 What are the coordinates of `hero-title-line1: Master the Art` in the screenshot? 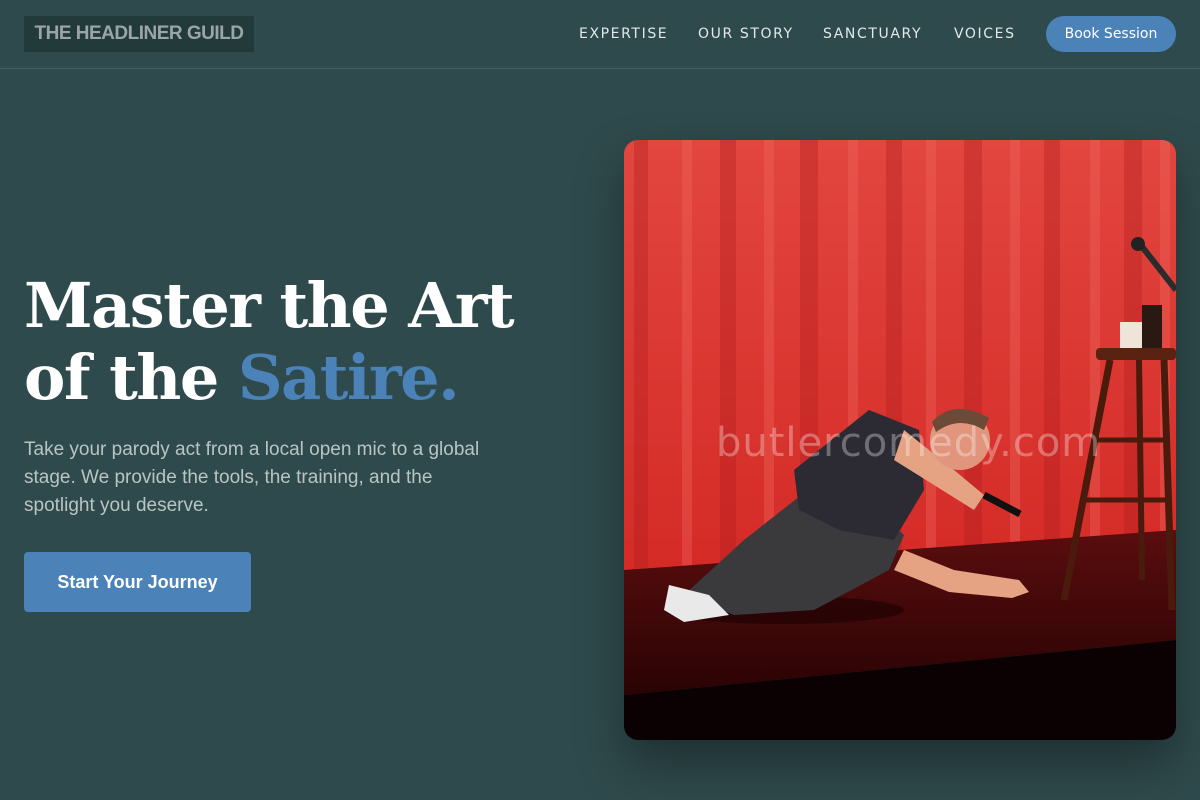 It's located at (269, 305).